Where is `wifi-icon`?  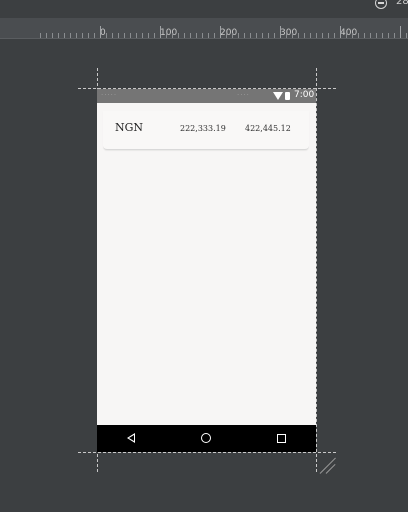
wifi-icon is located at coordinates (278, 96).